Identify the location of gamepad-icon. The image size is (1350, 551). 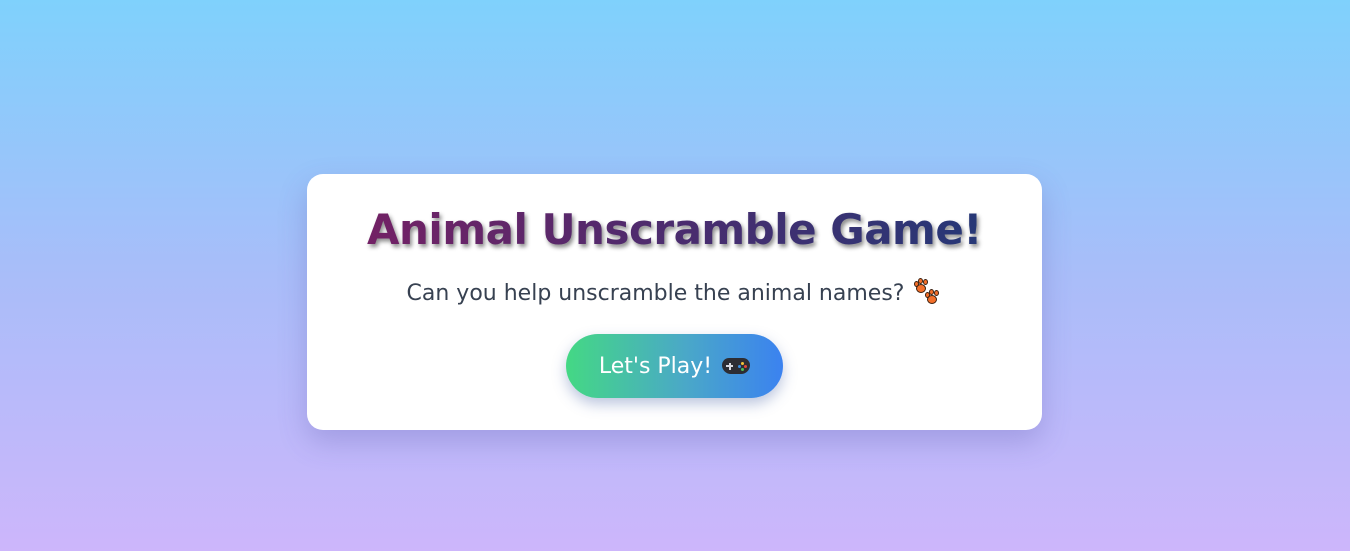
(736, 366).